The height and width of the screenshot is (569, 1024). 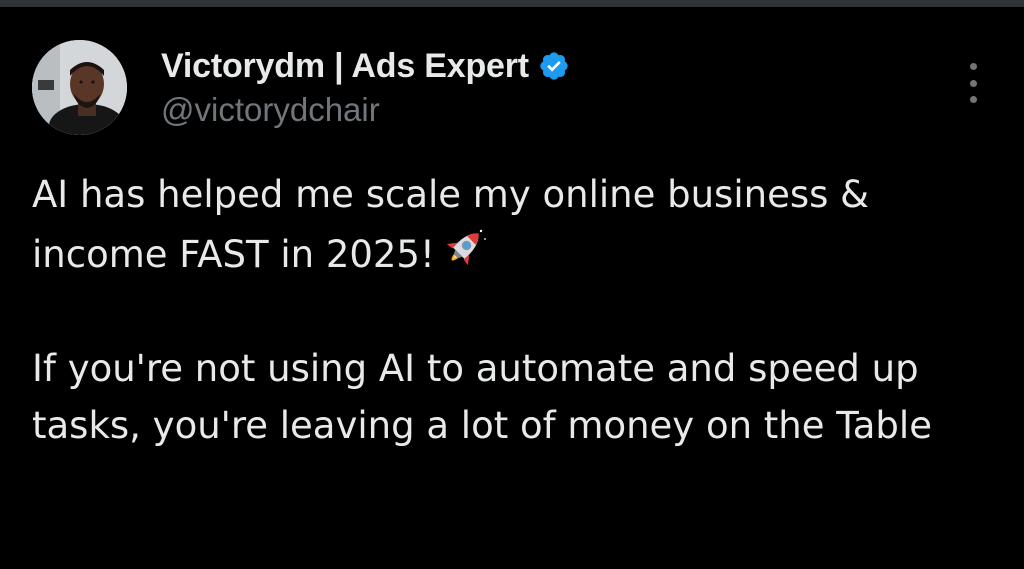 I want to click on author-name-row: Victorydm | Ads Expert, so click(x=365, y=66).